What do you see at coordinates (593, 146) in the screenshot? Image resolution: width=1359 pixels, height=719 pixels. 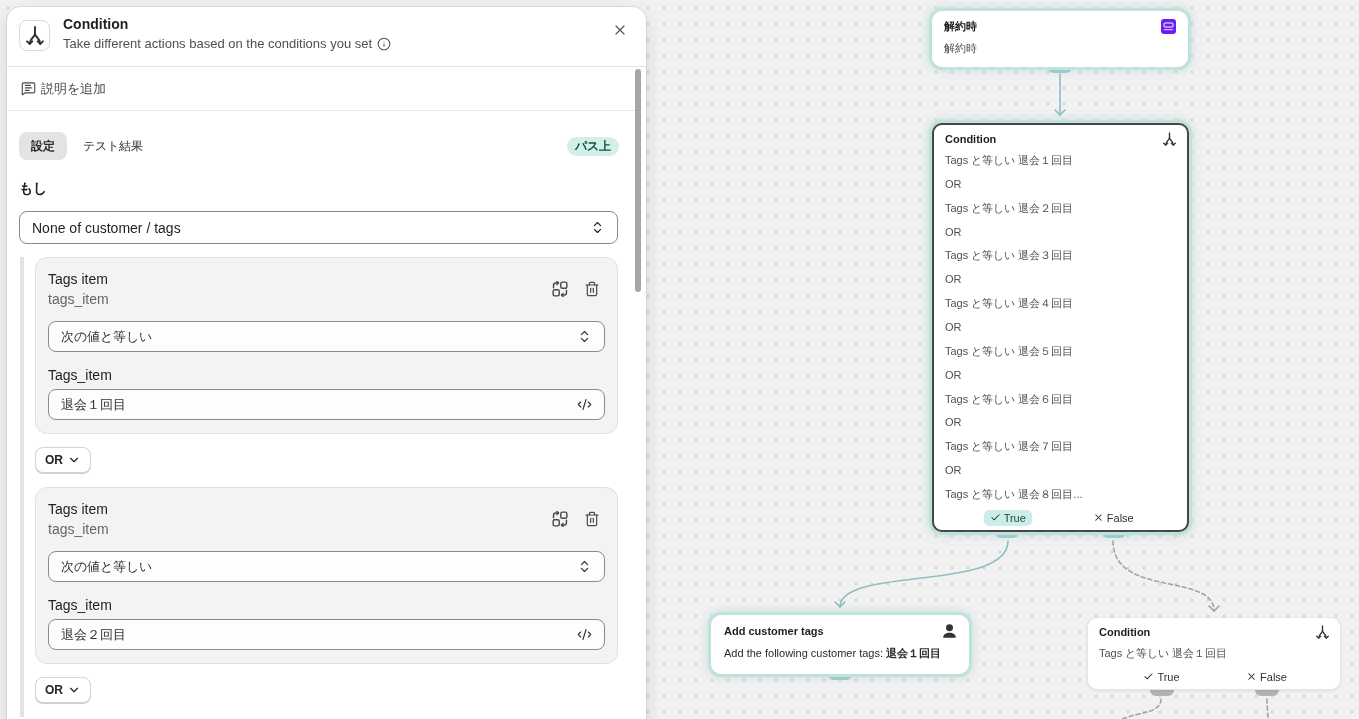 I see `status-badge: パス上` at bounding box center [593, 146].